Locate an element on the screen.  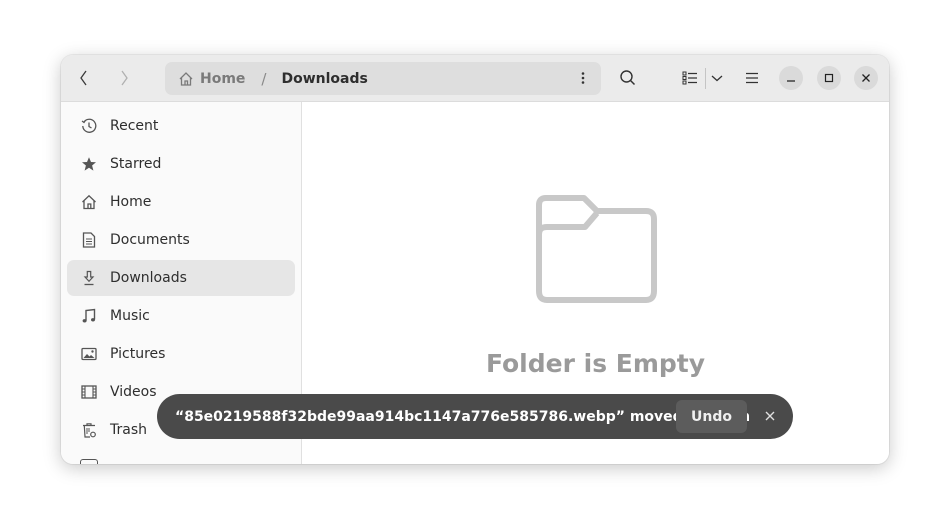
star-icon is located at coordinates (89, 164).